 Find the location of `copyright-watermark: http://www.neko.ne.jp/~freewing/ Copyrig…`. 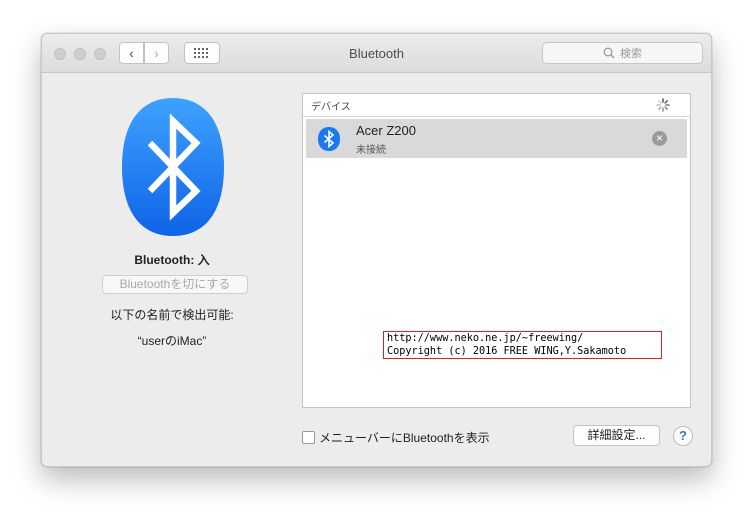

copyright-watermark: http://www.neko.ne.jp/~freewing/ Copyrig… is located at coordinates (522, 345).